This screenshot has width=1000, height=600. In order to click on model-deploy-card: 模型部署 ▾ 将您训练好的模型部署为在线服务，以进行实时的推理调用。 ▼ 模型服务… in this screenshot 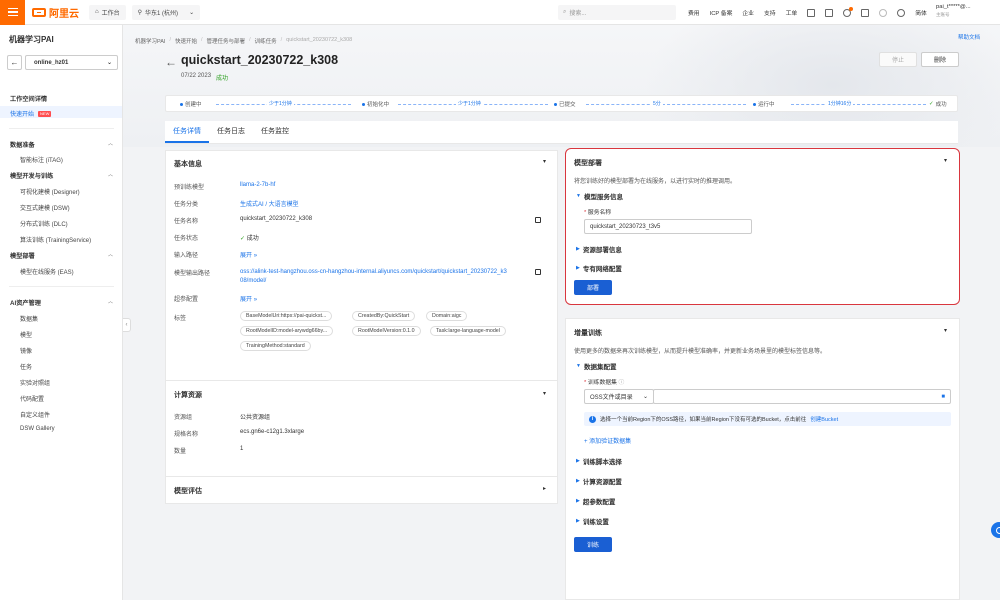, I will do `click(762, 226)`.